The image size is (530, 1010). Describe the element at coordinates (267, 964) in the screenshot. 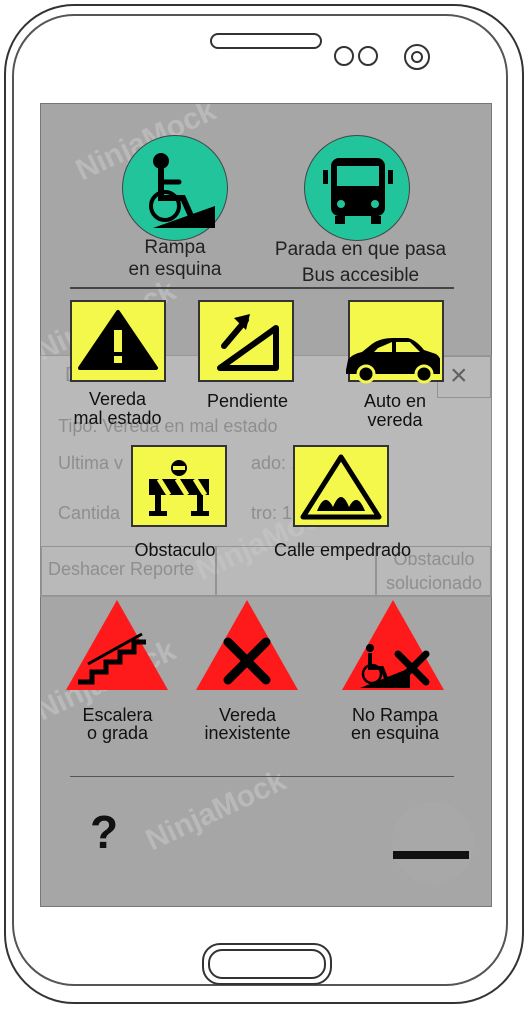

I see `home-button-inner` at that location.